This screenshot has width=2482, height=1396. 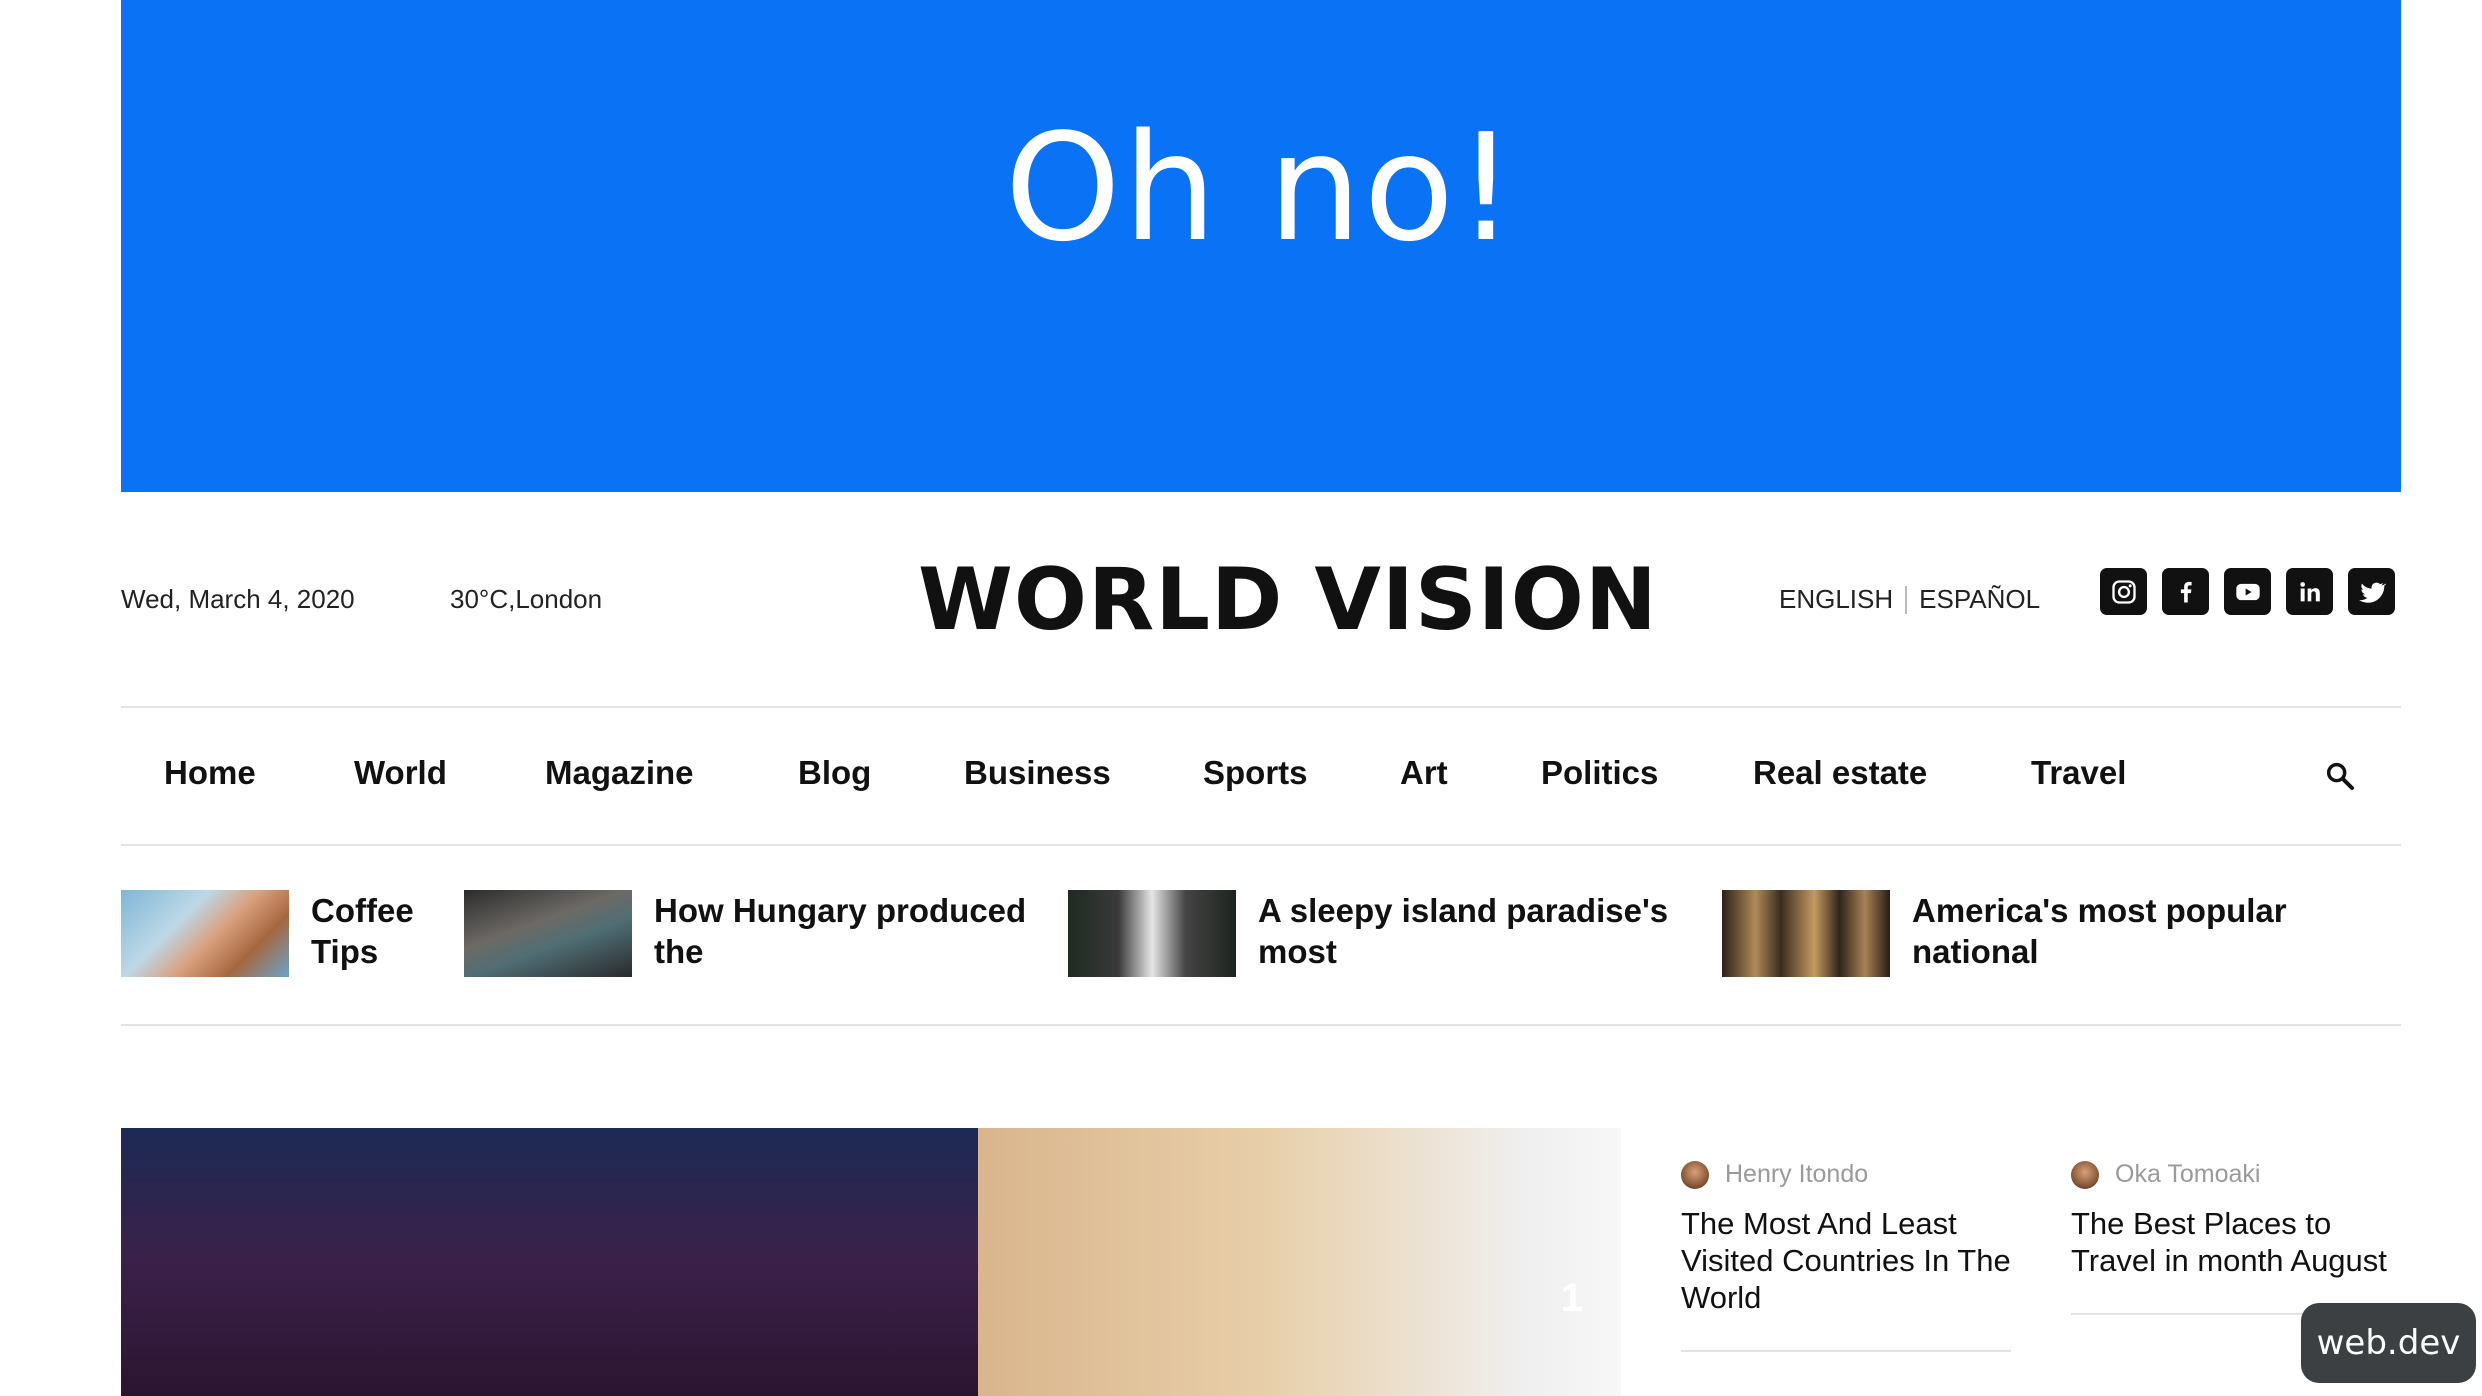 I want to click on trending-item: How Hungary produced the, so click(x=745, y=933).